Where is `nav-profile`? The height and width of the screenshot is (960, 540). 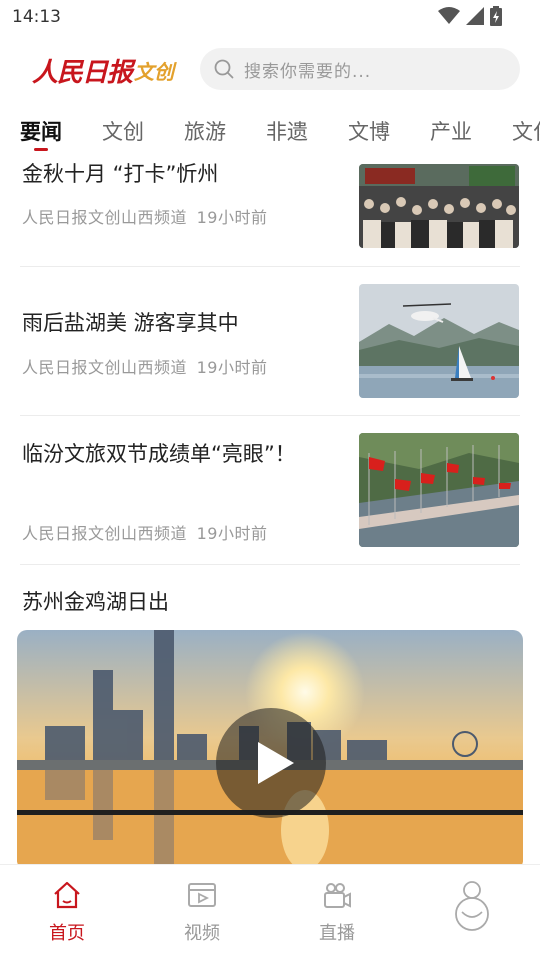 nav-profile is located at coordinates (472, 908).